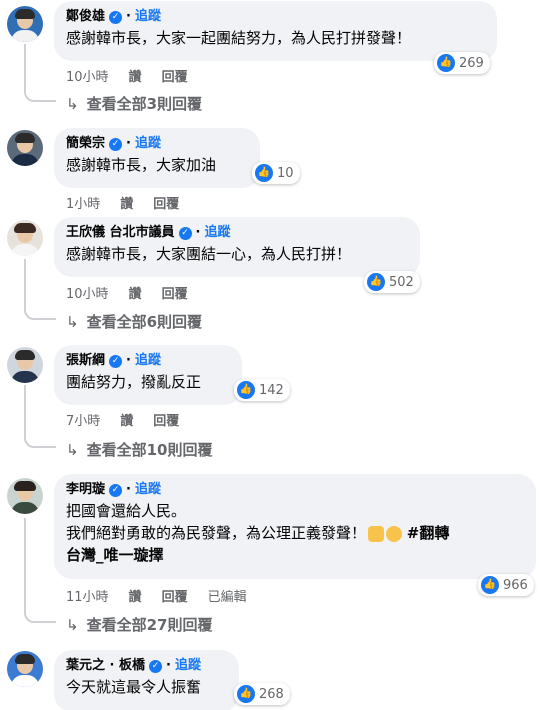  I want to click on edited-label: 已編輯, so click(227, 595).